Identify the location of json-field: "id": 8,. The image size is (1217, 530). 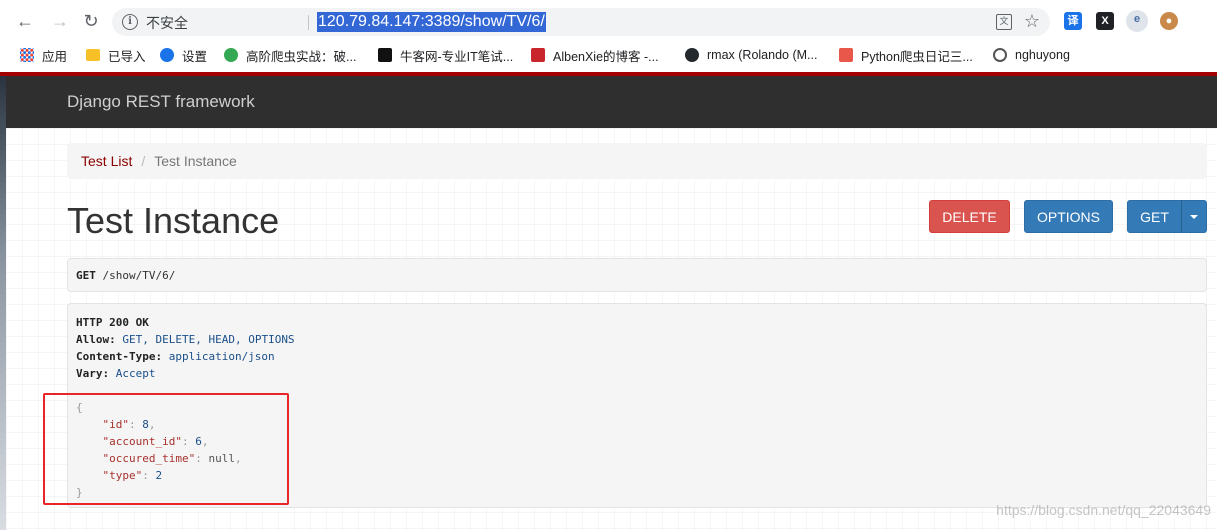
(129, 424).